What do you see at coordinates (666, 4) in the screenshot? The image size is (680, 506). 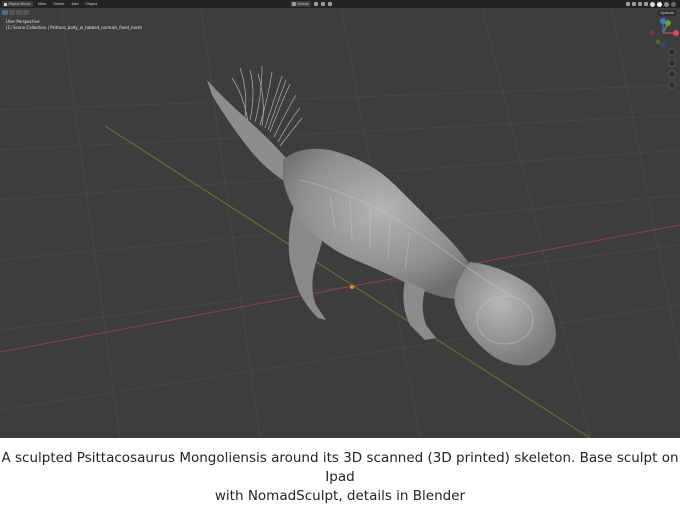 I see `material-shading-icon` at bounding box center [666, 4].